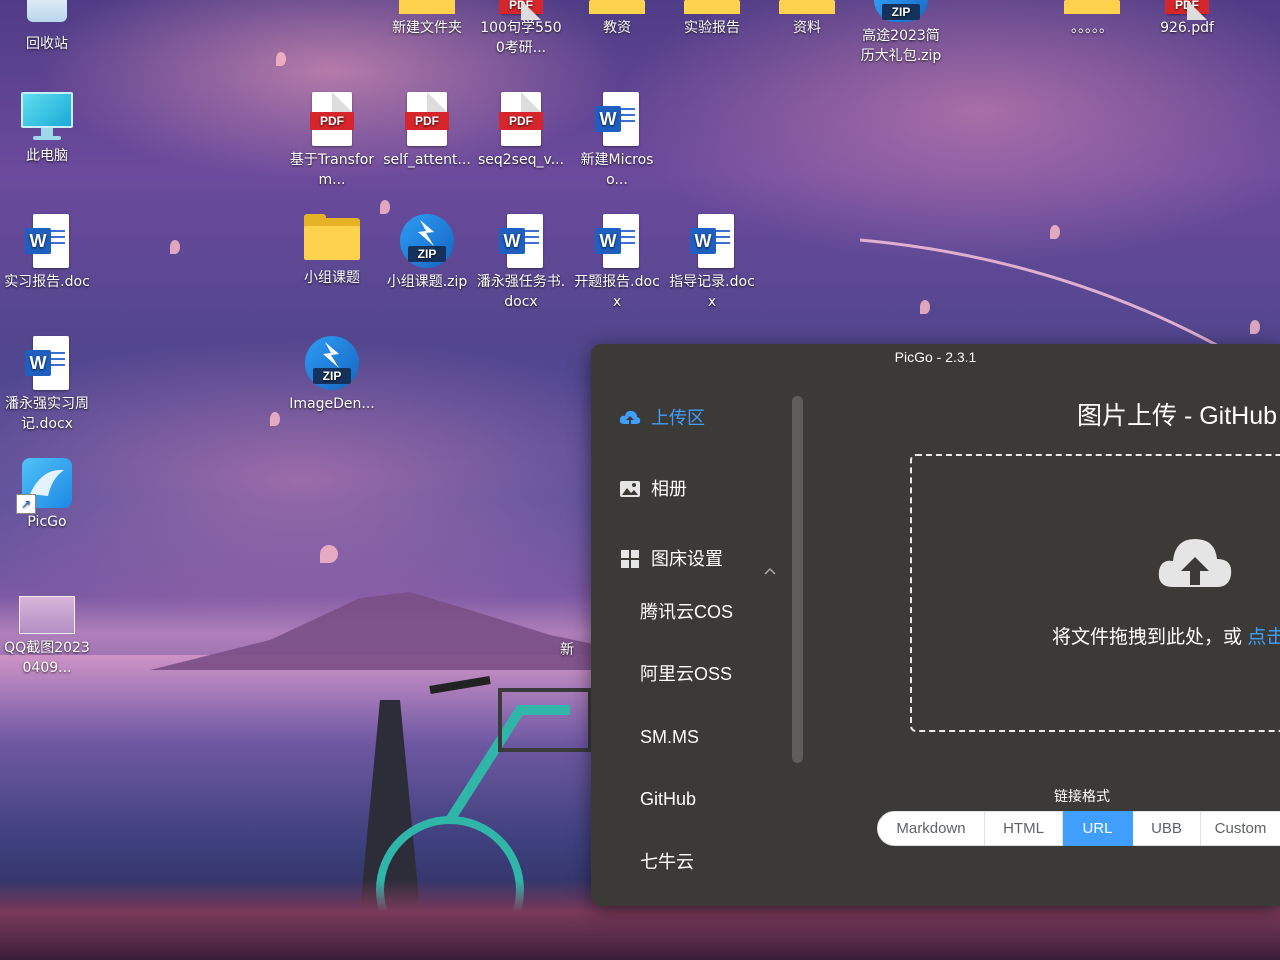 This screenshot has width=1280, height=960. Describe the element at coordinates (935, 357) in the screenshot. I see `window-title: PicGo - 2.3.1` at that location.